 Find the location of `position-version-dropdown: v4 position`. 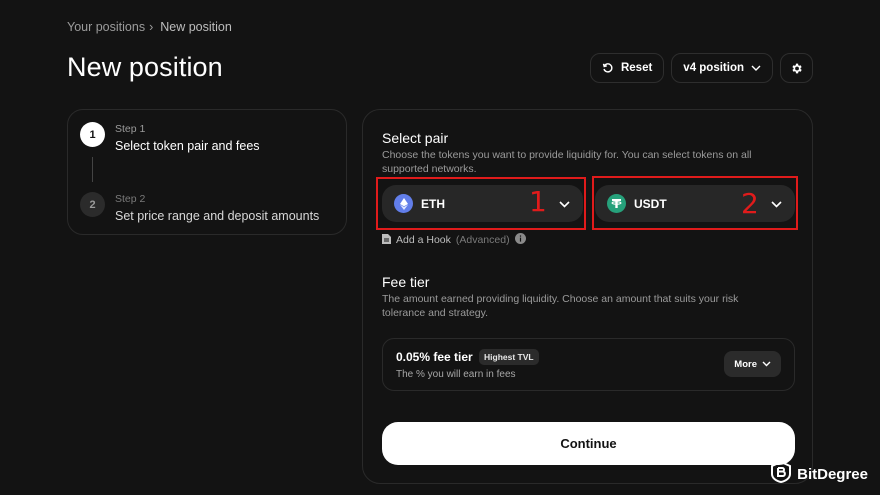

position-version-dropdown: v4 position is located at coordinates (722, 68).